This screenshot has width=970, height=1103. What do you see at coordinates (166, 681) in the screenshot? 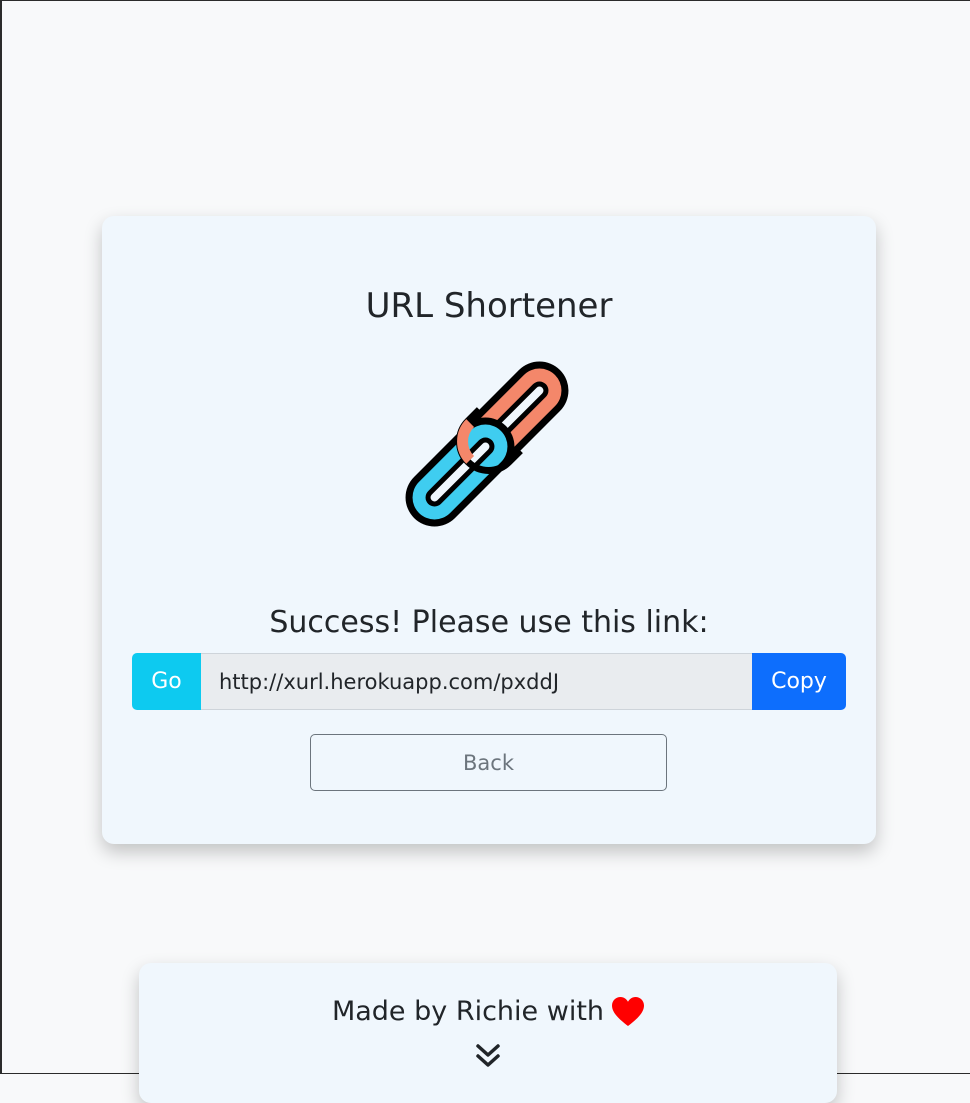
I see `go-button: Go` at bounding box center [166, 681].